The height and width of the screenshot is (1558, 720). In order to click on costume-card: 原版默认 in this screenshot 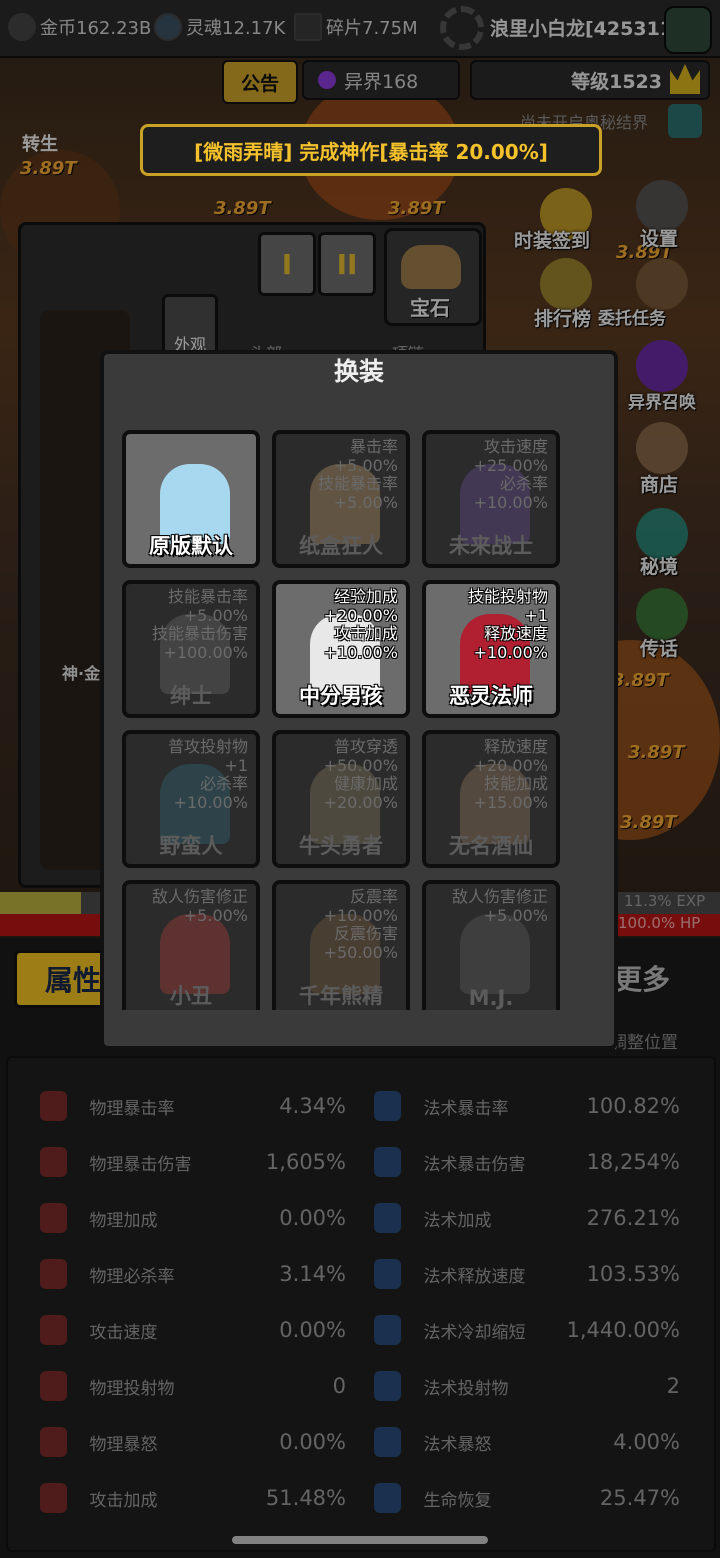, I will do `click(191, 499)`.